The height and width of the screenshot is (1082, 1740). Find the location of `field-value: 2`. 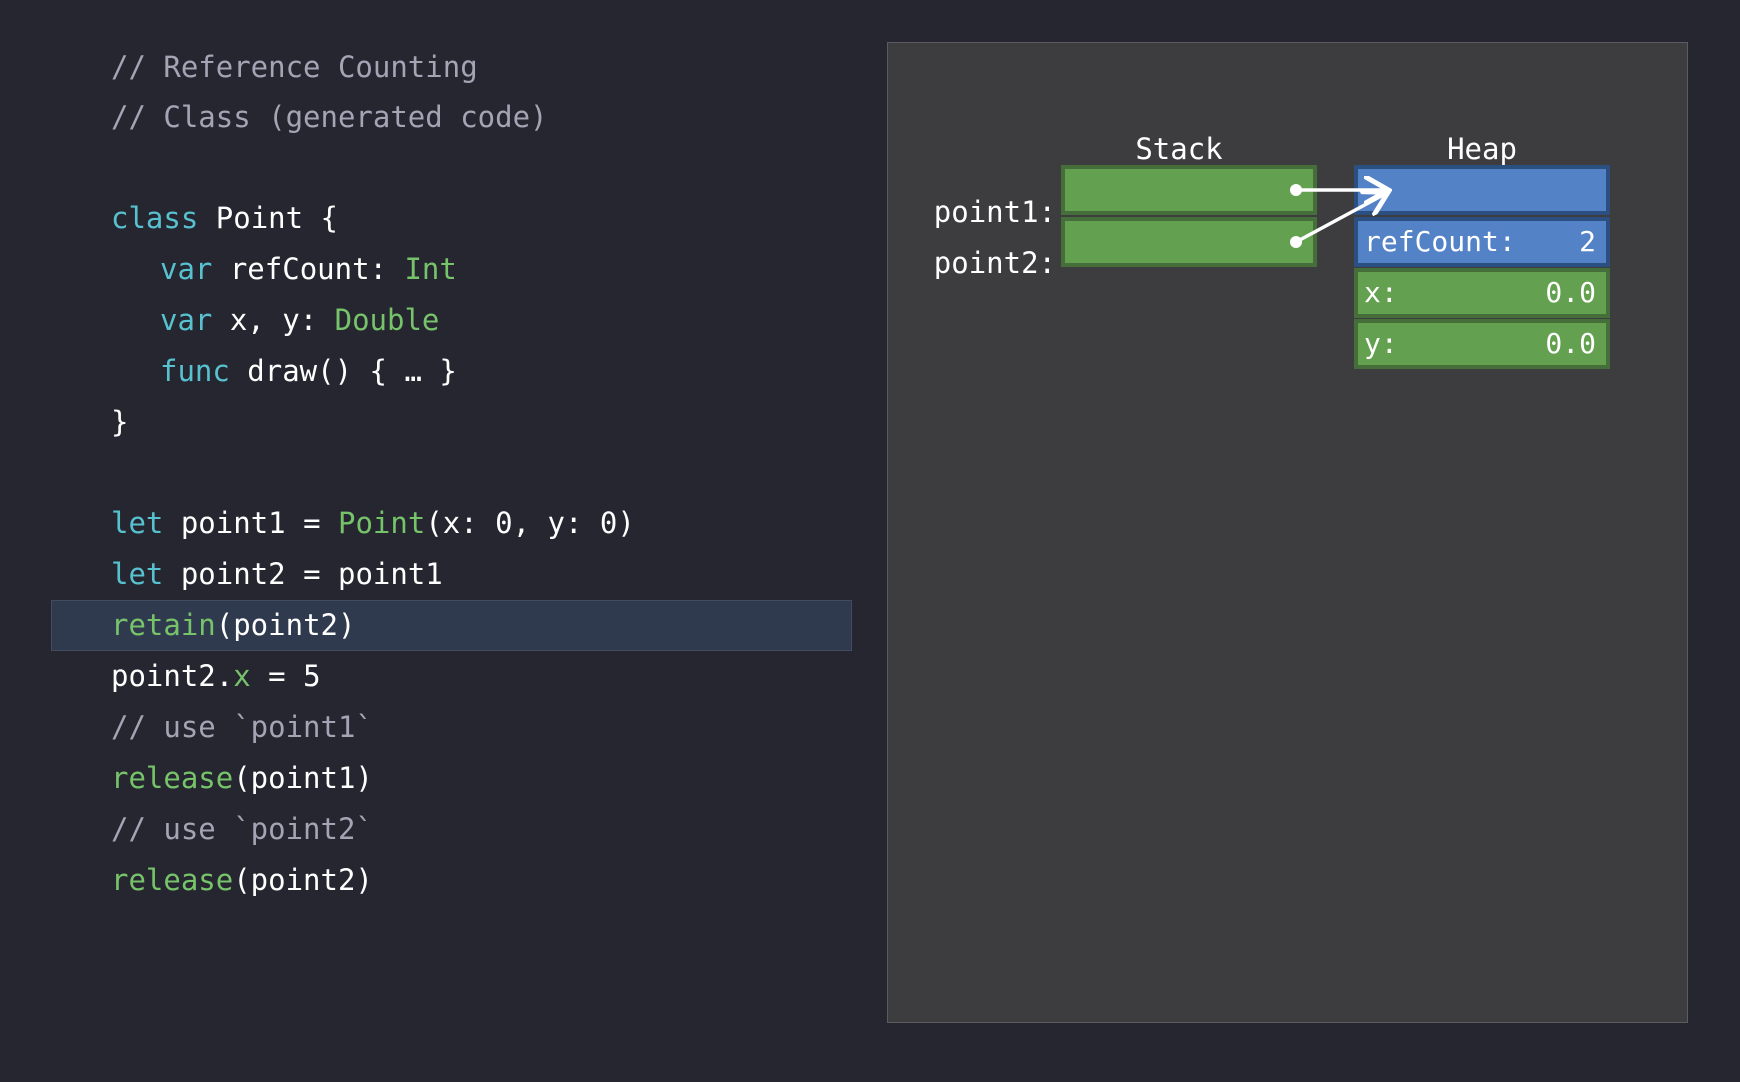

field-value: 2 is located at coordinates (1587, 241).